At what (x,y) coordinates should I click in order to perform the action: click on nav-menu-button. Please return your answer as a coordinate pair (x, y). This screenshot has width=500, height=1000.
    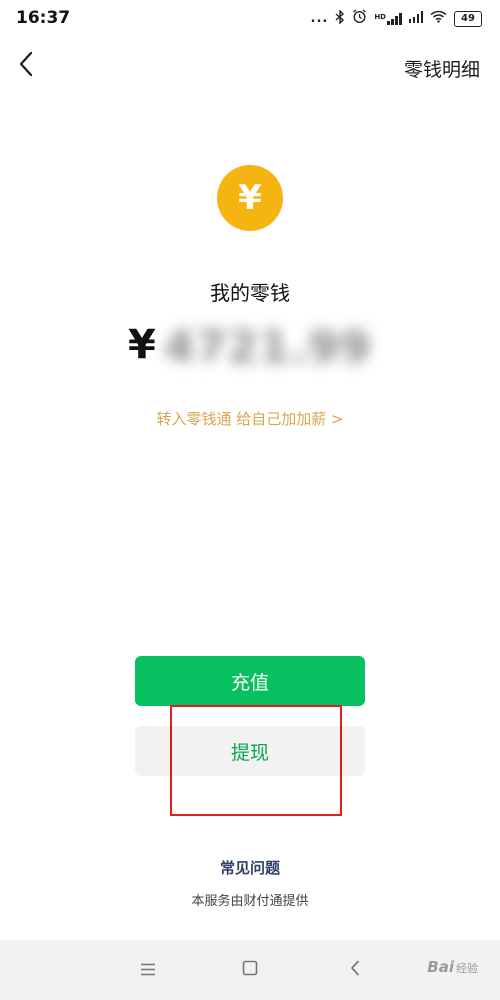
    Looking at the image, I should click on (148, 970).